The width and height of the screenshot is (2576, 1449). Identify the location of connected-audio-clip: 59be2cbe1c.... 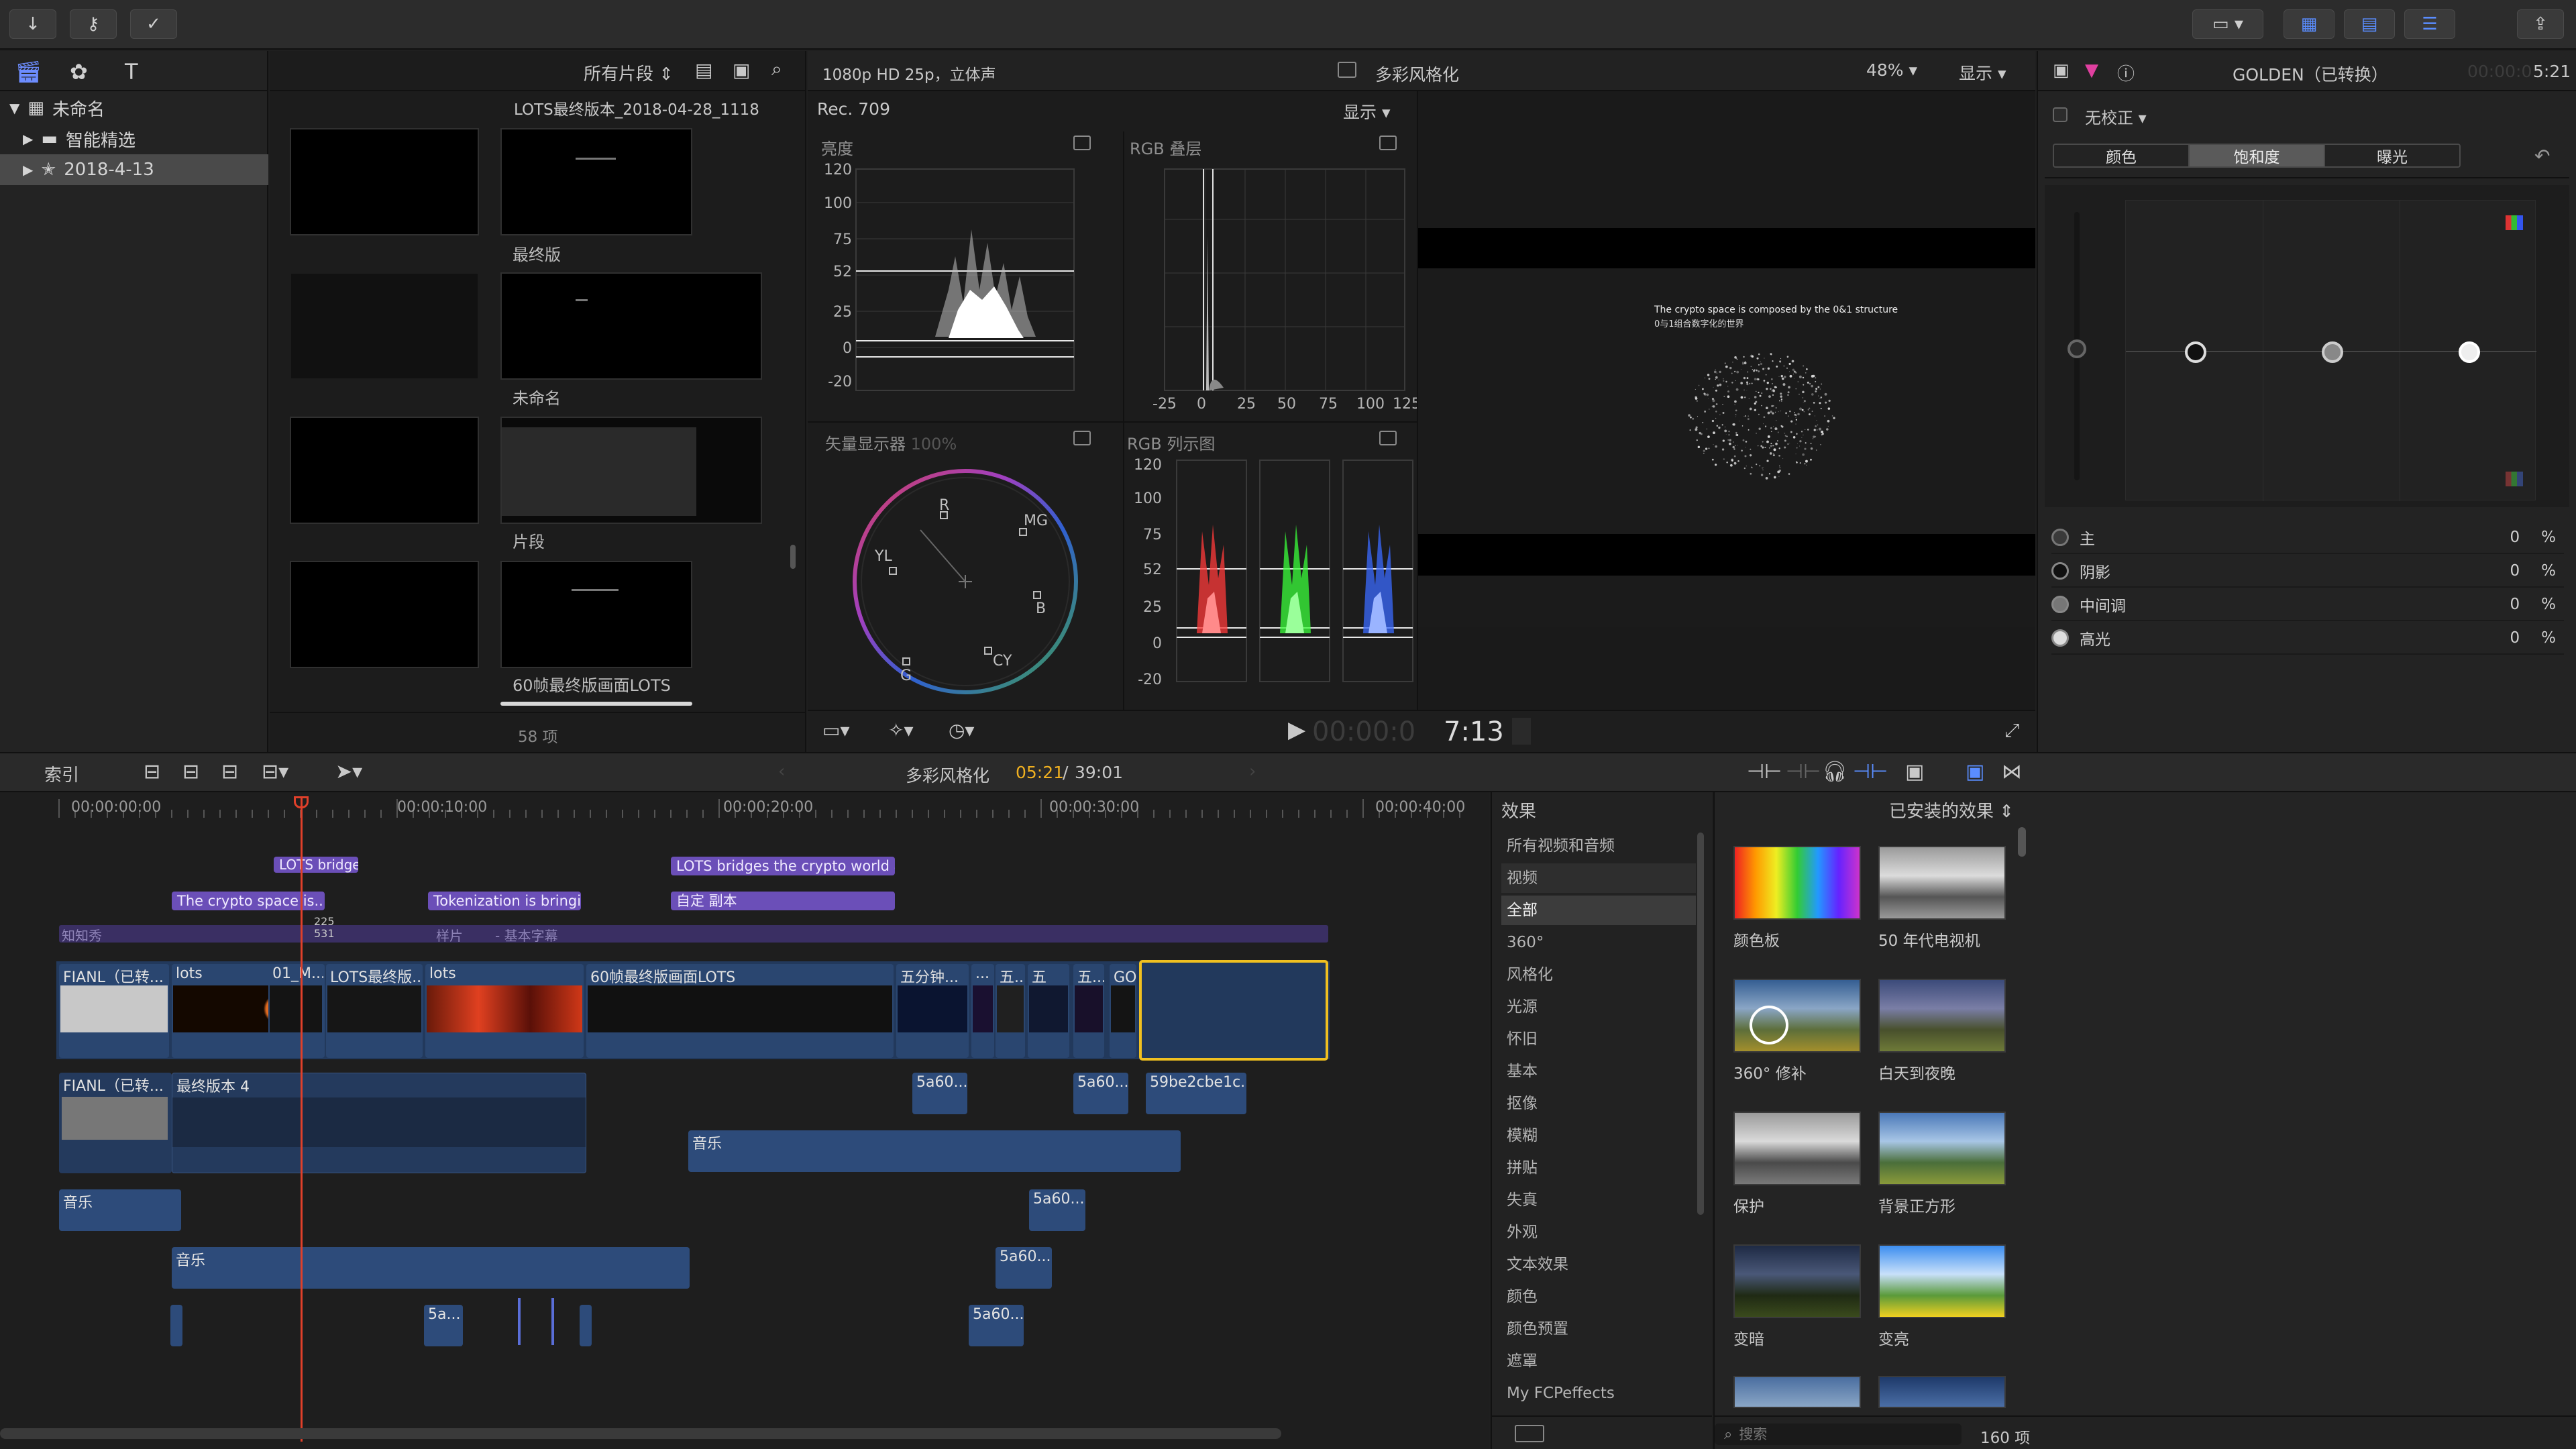
(1196, 1093).